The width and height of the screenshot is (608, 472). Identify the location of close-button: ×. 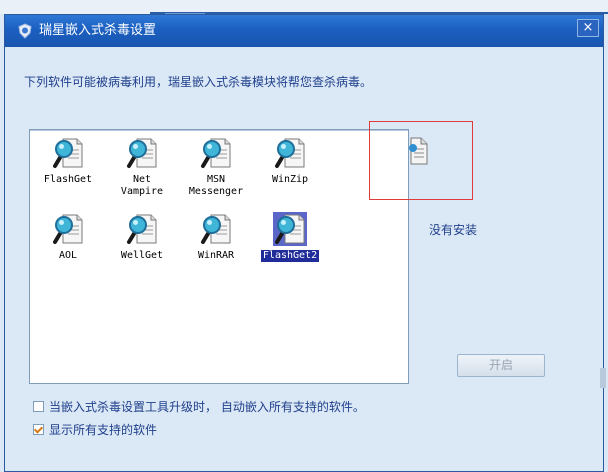
(588, 28).